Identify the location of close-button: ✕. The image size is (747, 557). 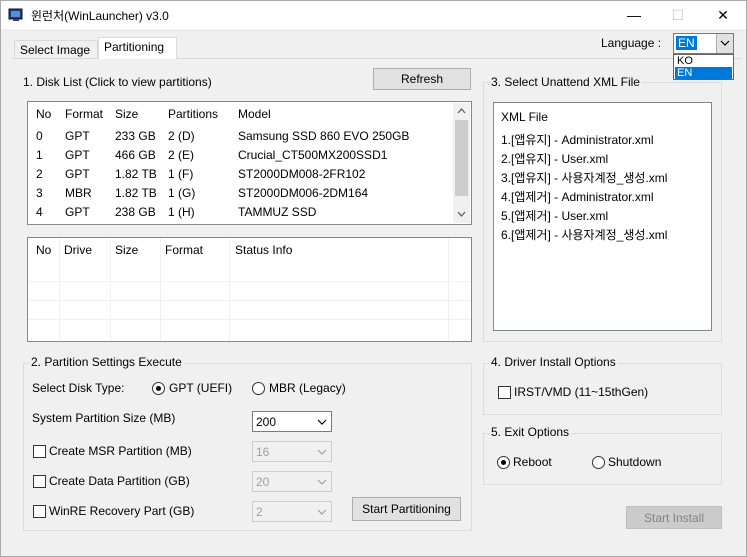
(723, 15).